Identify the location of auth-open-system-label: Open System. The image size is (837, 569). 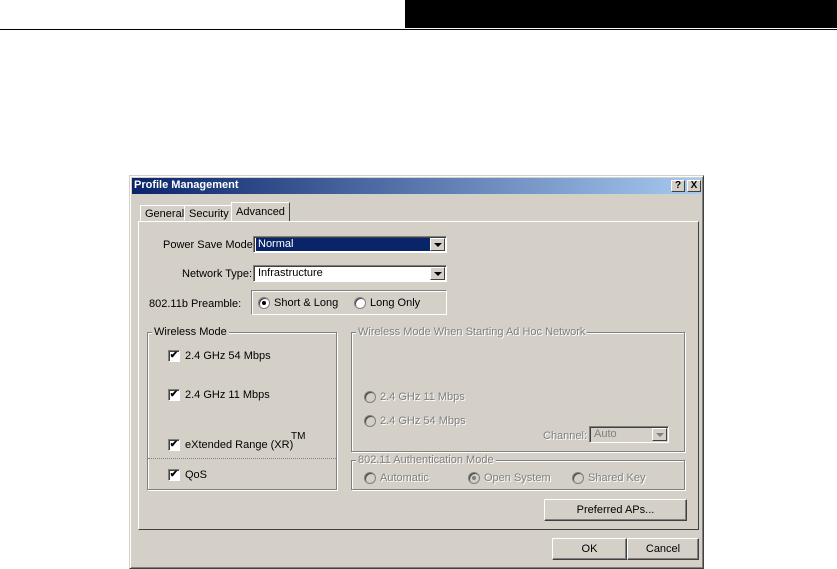
(517, 478).